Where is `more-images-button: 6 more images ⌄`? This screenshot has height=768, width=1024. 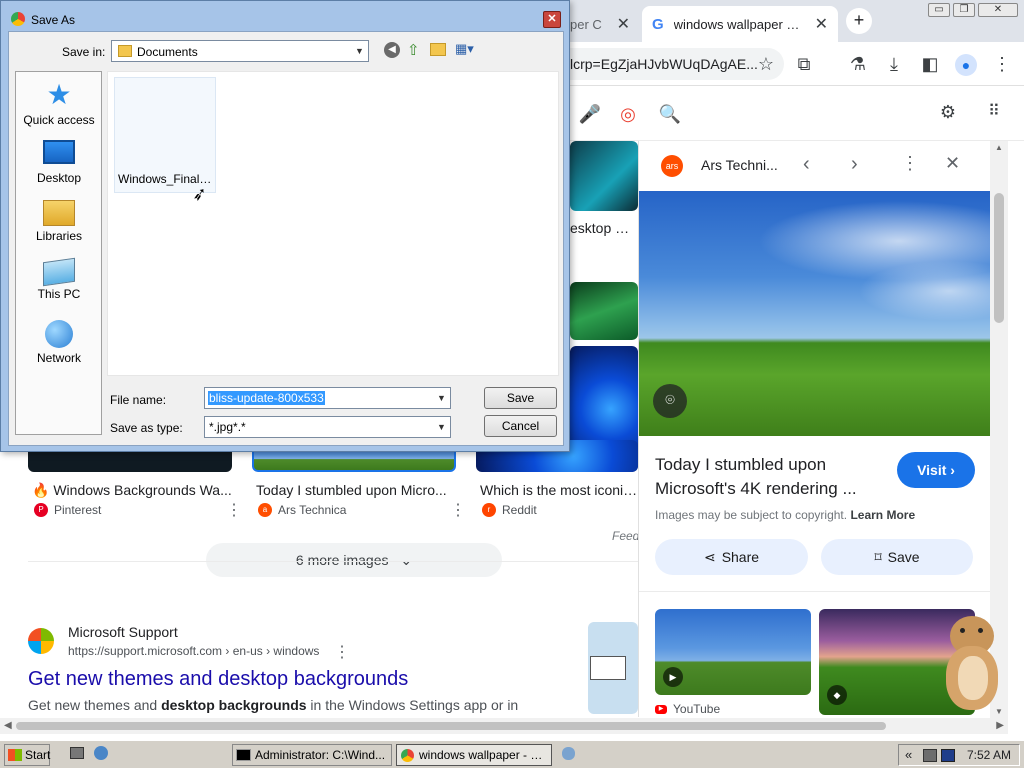
more-images-button: 6 more images ⌄ is located at coordinates (354, 560).